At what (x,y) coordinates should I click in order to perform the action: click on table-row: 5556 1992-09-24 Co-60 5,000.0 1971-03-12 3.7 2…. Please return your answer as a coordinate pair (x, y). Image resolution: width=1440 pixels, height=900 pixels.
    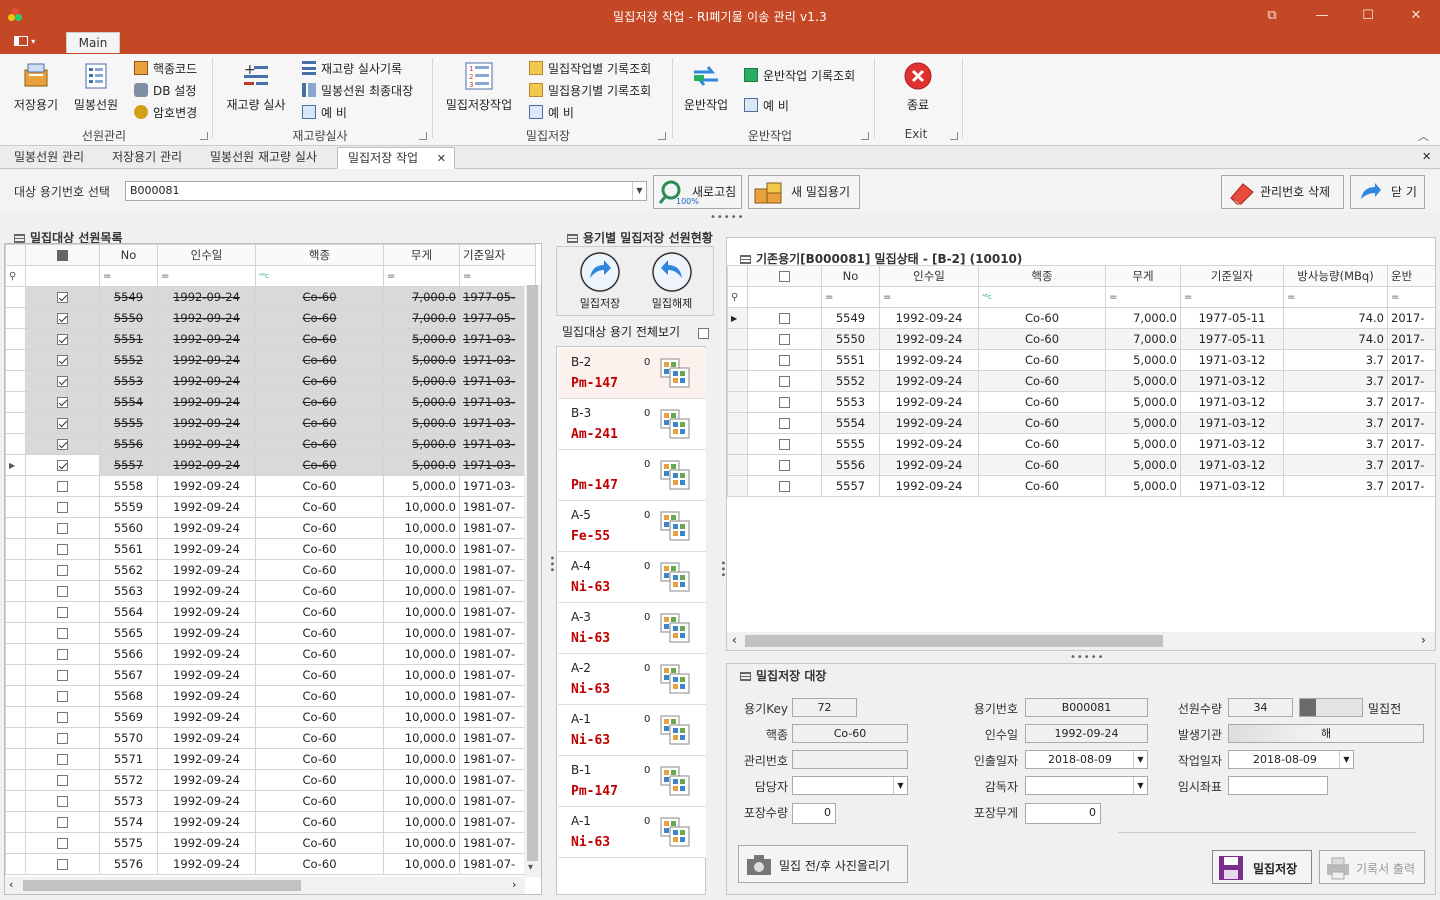
    Looking at the image, I should click on (1081, 465).